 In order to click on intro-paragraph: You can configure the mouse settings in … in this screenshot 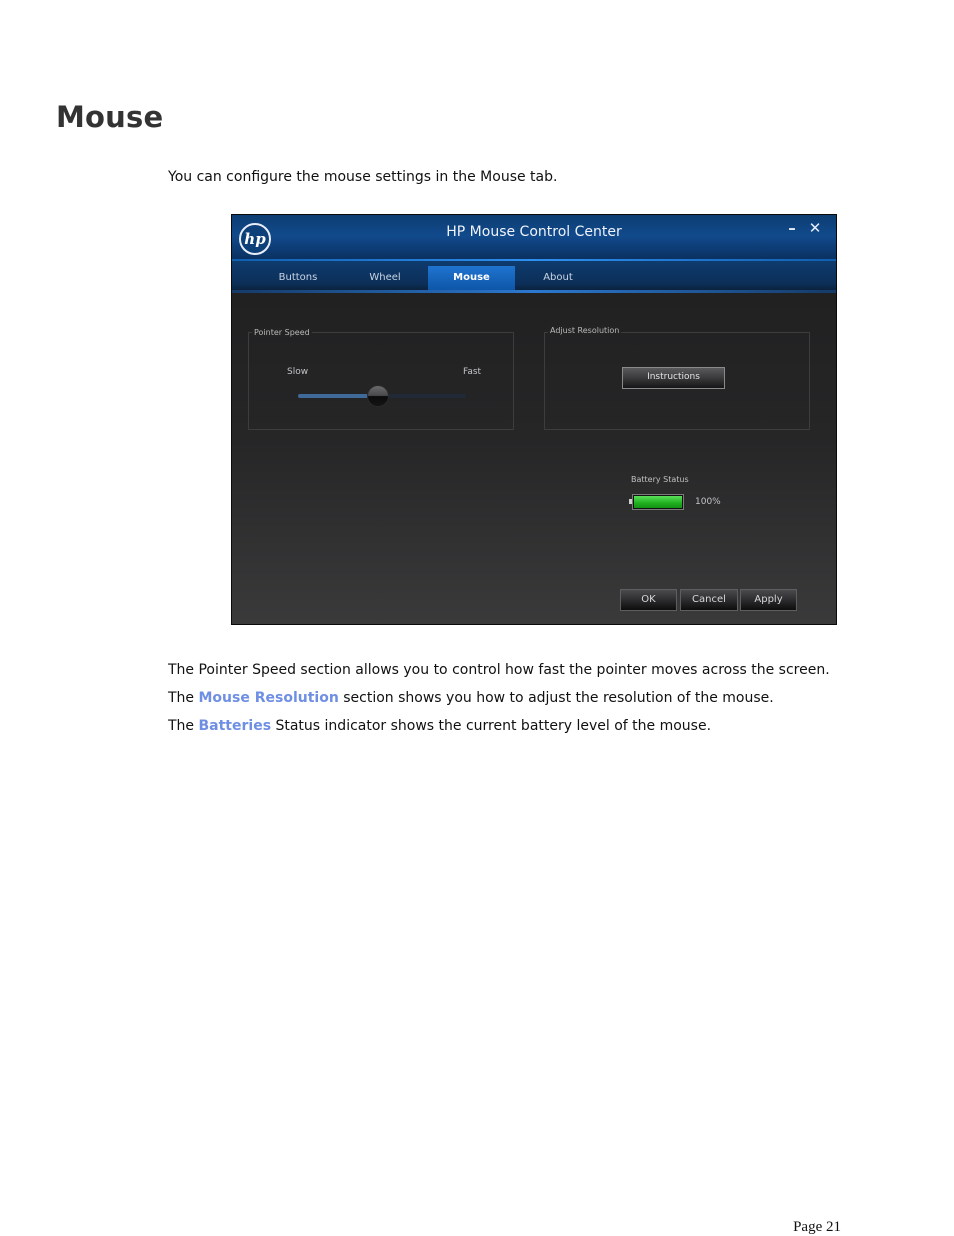, I will do `click(363, 177)`.